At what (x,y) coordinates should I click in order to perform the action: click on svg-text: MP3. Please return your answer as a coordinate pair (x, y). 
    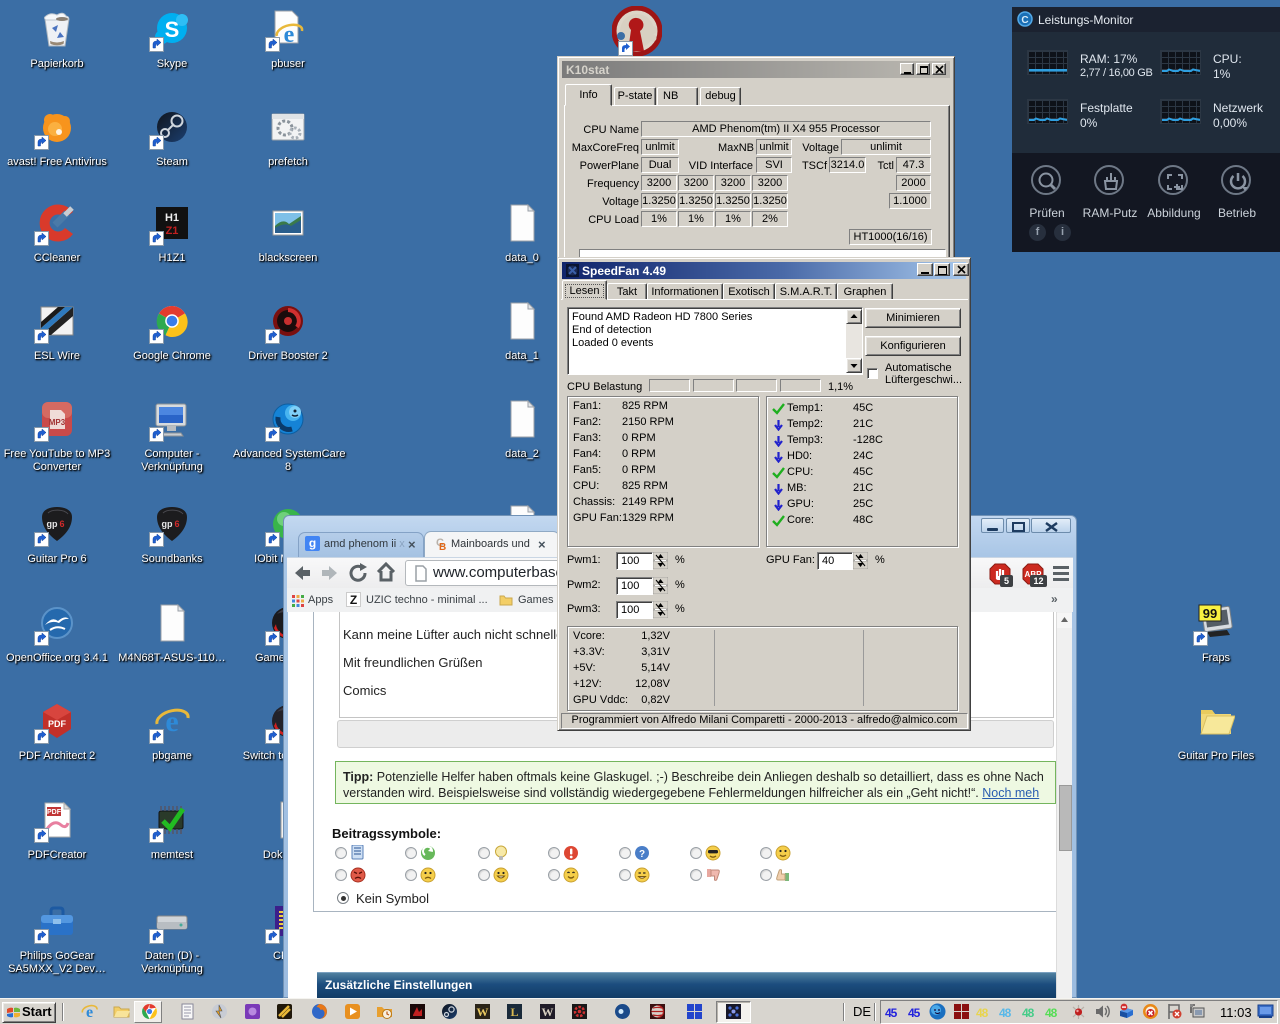
    Looking at the image, I should click on (57, 422).